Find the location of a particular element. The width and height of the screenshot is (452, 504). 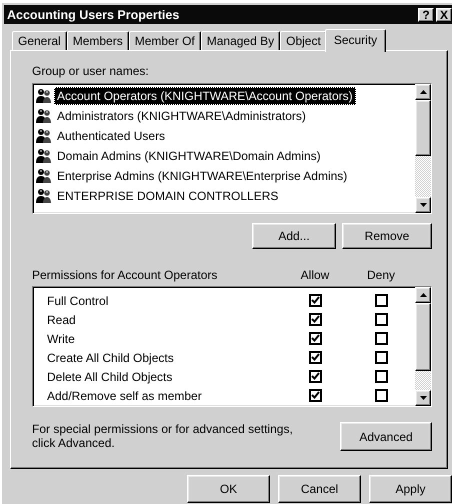

tab: General is located at coordinates (39, 40).